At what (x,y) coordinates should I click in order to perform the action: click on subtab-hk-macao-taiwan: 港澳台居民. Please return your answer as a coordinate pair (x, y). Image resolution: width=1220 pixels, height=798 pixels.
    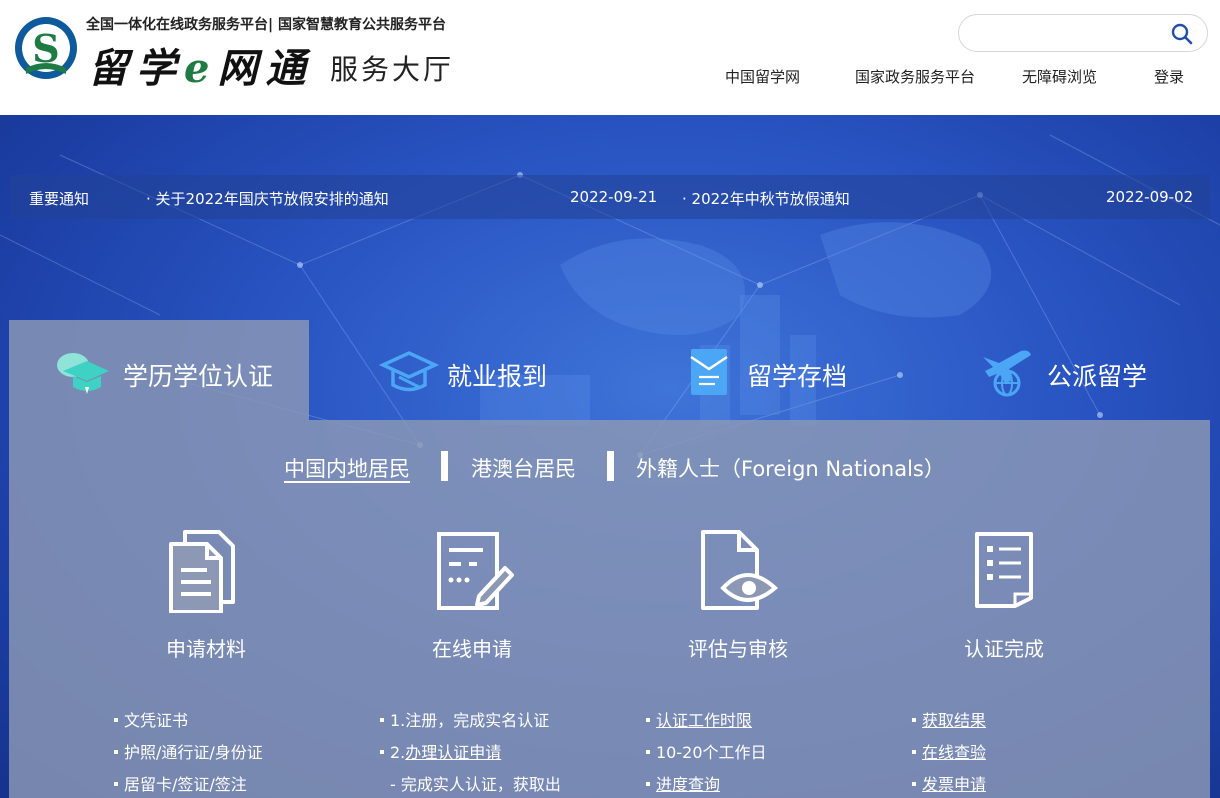
    Looking at the image, I should click on (523, 468).